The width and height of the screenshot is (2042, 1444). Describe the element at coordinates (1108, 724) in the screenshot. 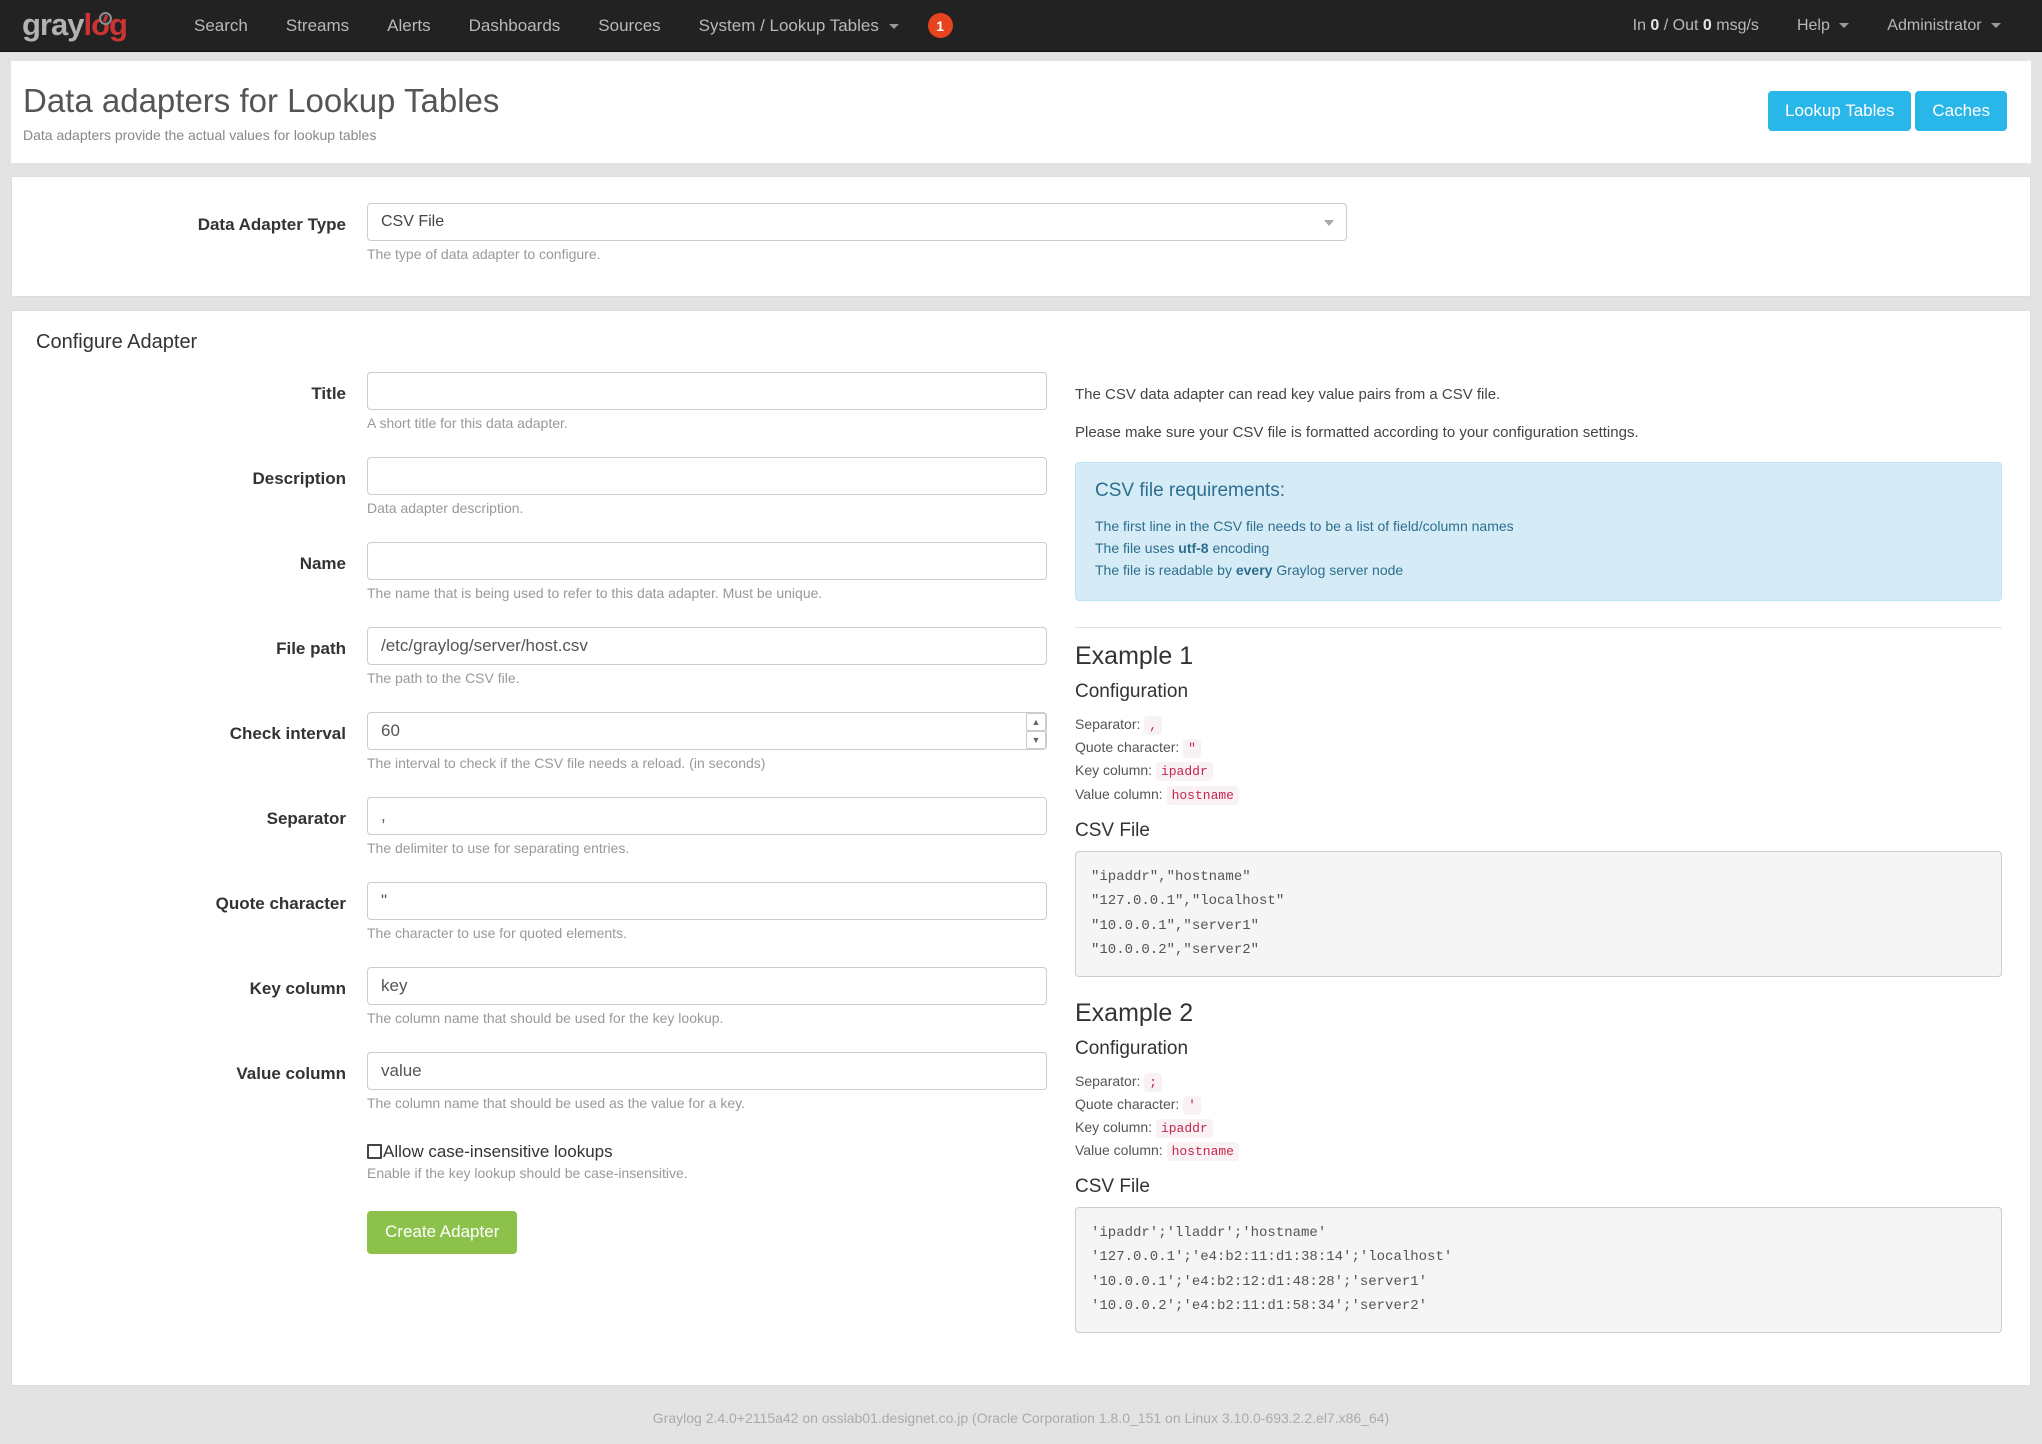

I see `example-1-separator-label: Separator:` at that location.